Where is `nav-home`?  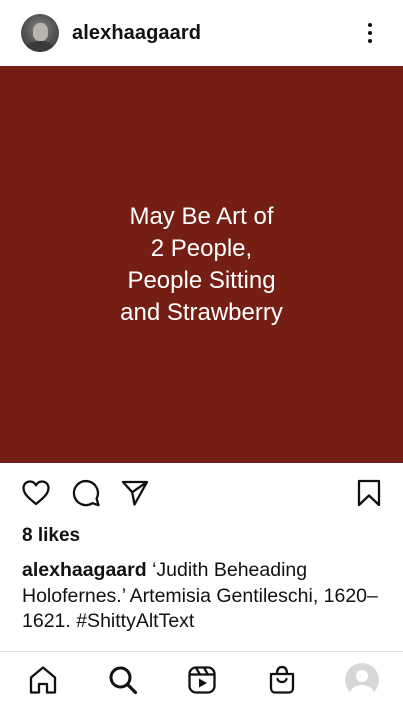
nav-home is located at coordinates (43, 680).